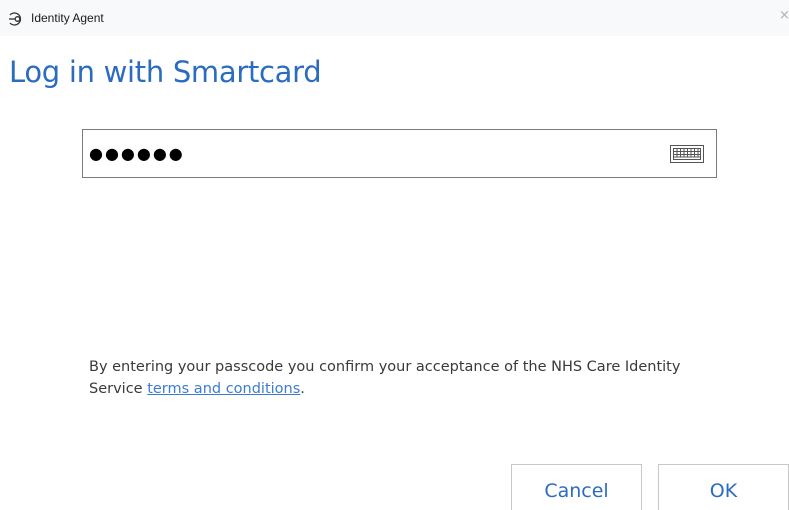 This screenshot has height=510, width=789. Describe the element at coordinates (17, 18) in the screenshot. I see `identity-agent-icon` at that location.